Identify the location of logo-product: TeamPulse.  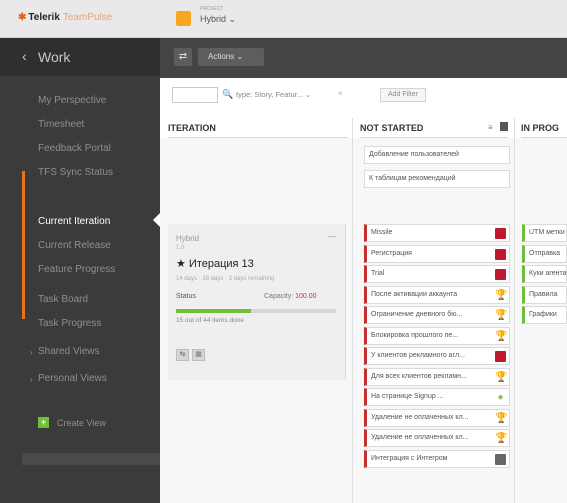
(87, 17).